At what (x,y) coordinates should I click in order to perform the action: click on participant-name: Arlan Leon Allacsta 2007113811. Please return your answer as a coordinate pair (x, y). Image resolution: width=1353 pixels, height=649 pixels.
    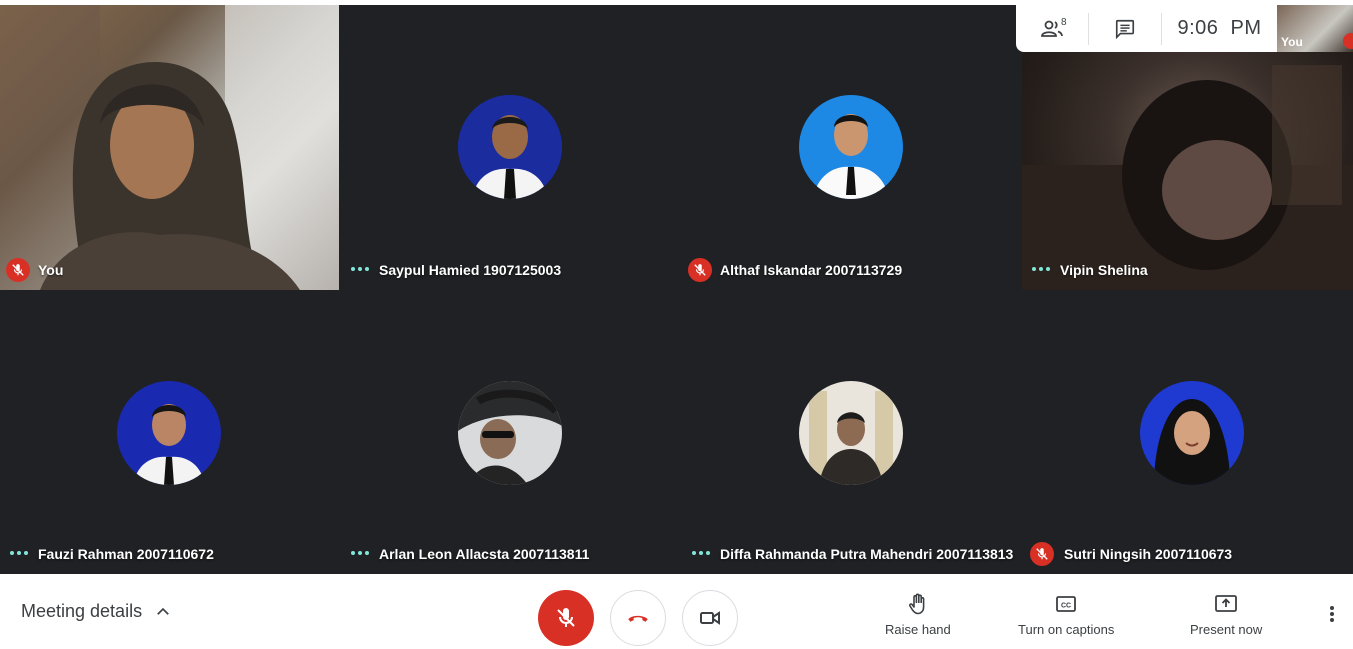
    Looking at the image, I should click on (484, 554).